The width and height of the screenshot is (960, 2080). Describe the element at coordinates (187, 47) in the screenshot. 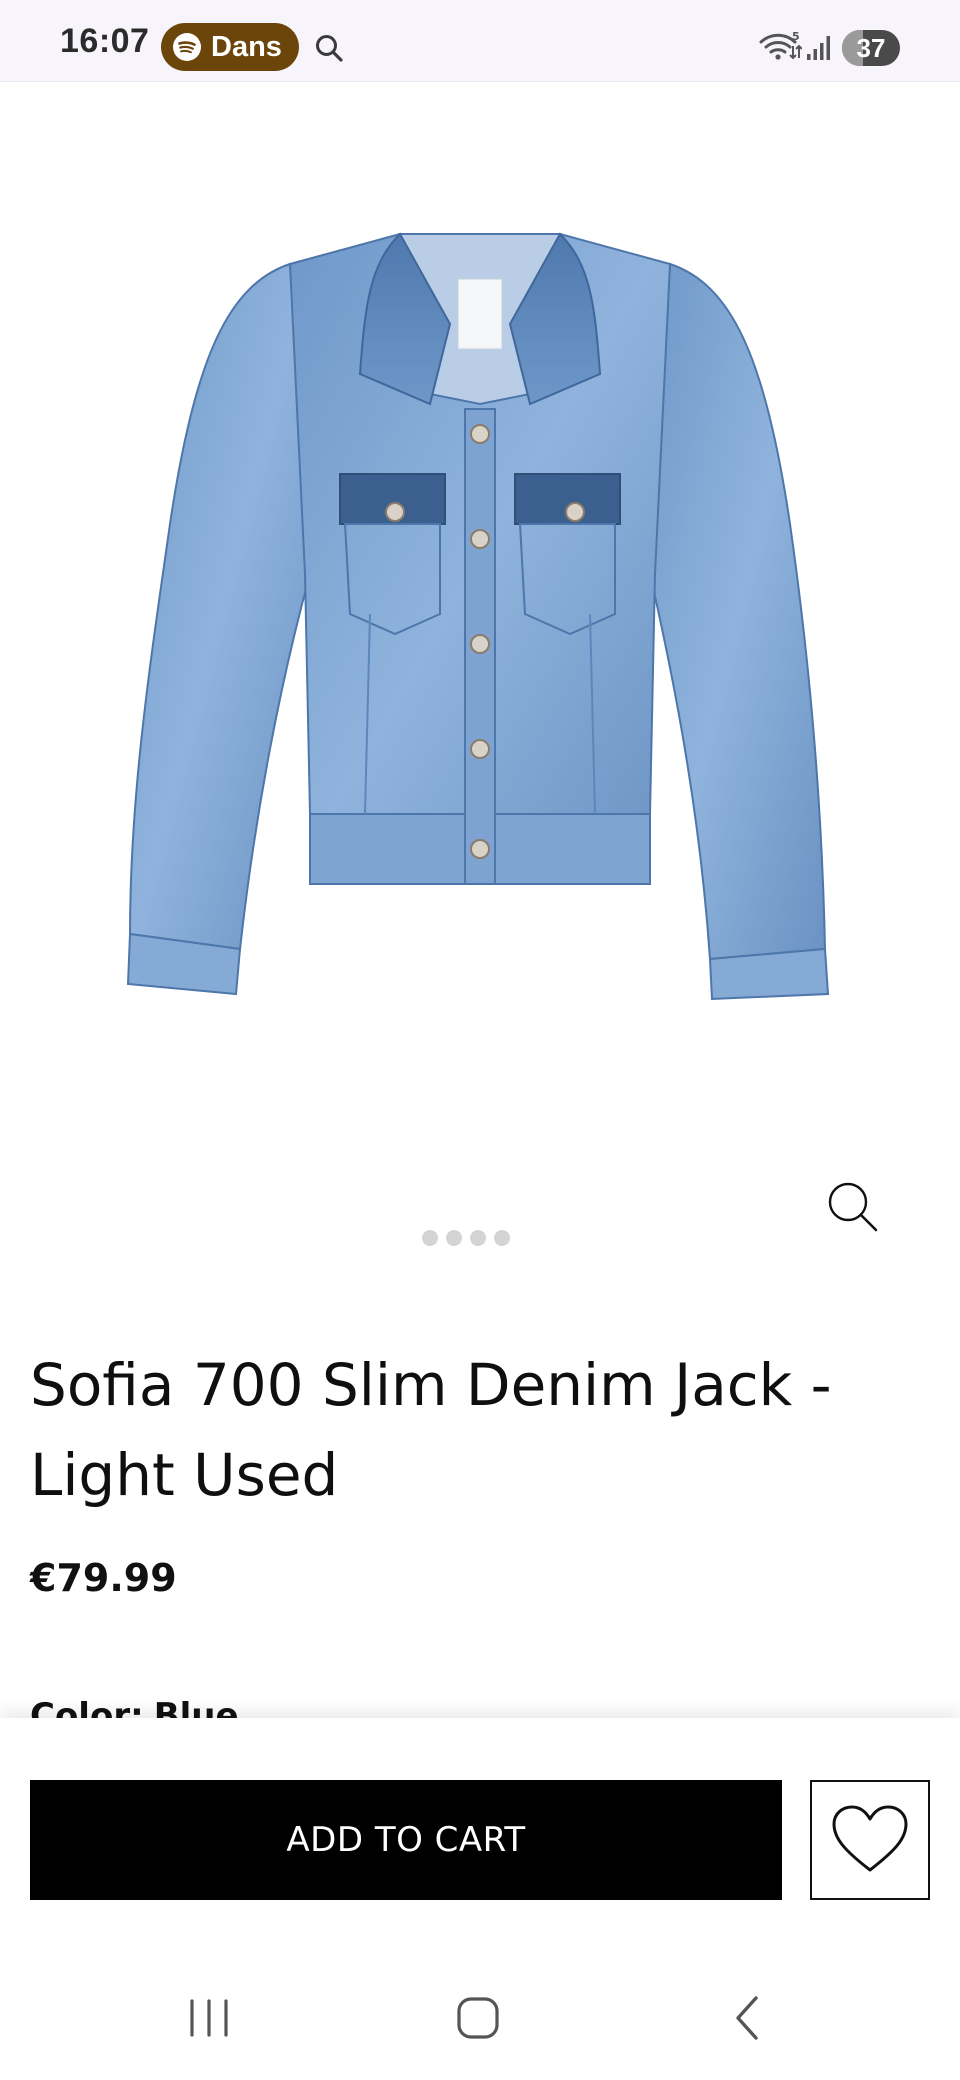

I see `spotify-icon` at that location.